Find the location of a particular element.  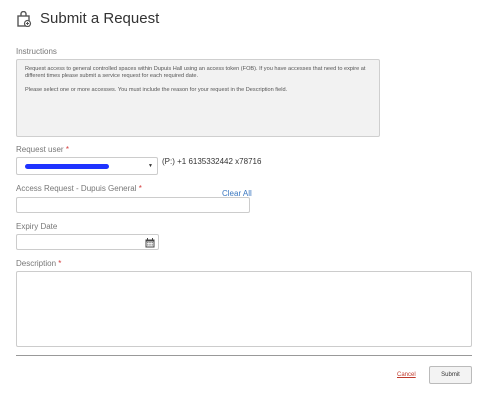

description-label-text: Description is located at coordinates (36, 263).